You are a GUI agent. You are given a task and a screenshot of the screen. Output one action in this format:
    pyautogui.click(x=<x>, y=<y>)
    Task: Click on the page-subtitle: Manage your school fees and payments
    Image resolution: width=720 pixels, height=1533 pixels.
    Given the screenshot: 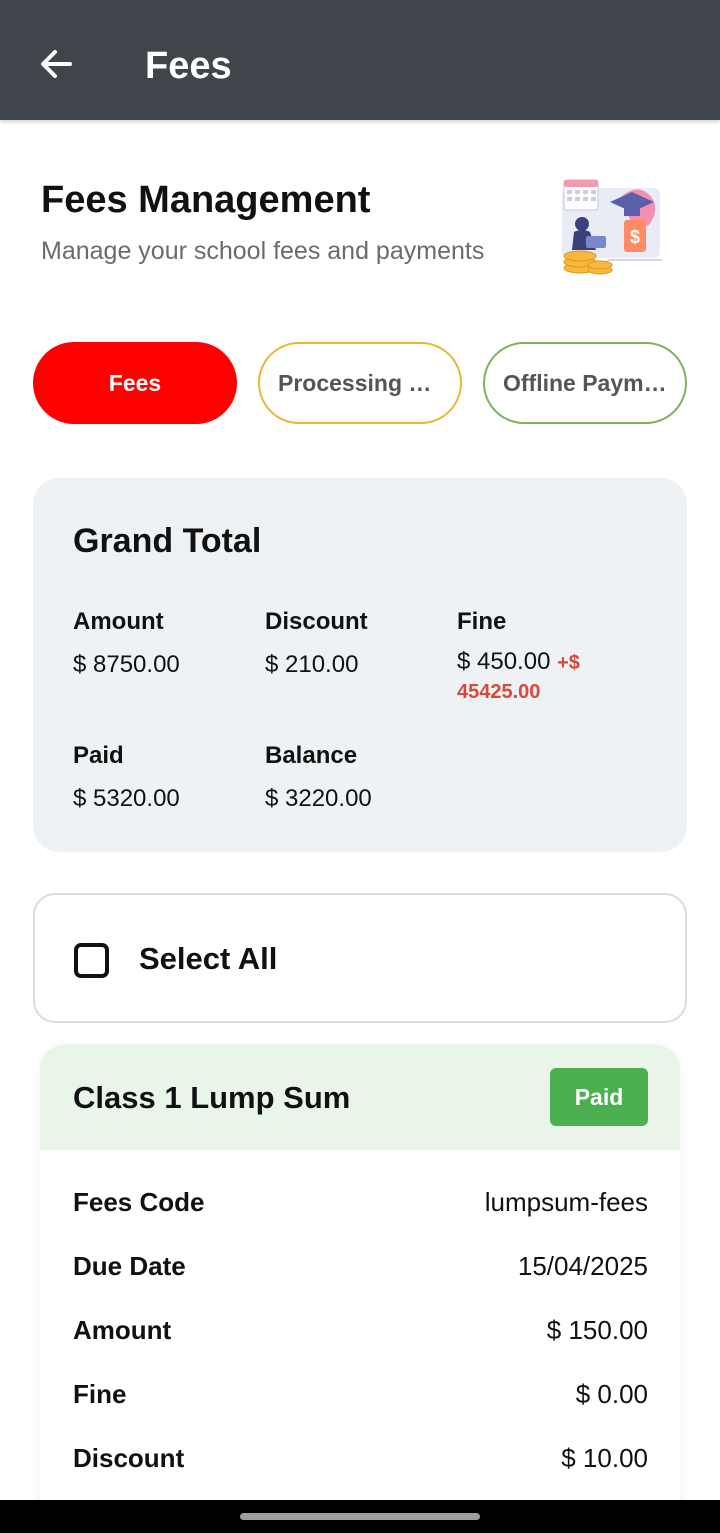 What is the action you would take?
    pyautogui.click(x=263, y=251)
    